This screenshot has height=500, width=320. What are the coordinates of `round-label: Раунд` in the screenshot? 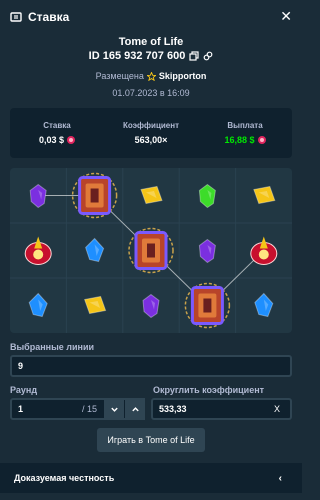 It's located at (24, 390).